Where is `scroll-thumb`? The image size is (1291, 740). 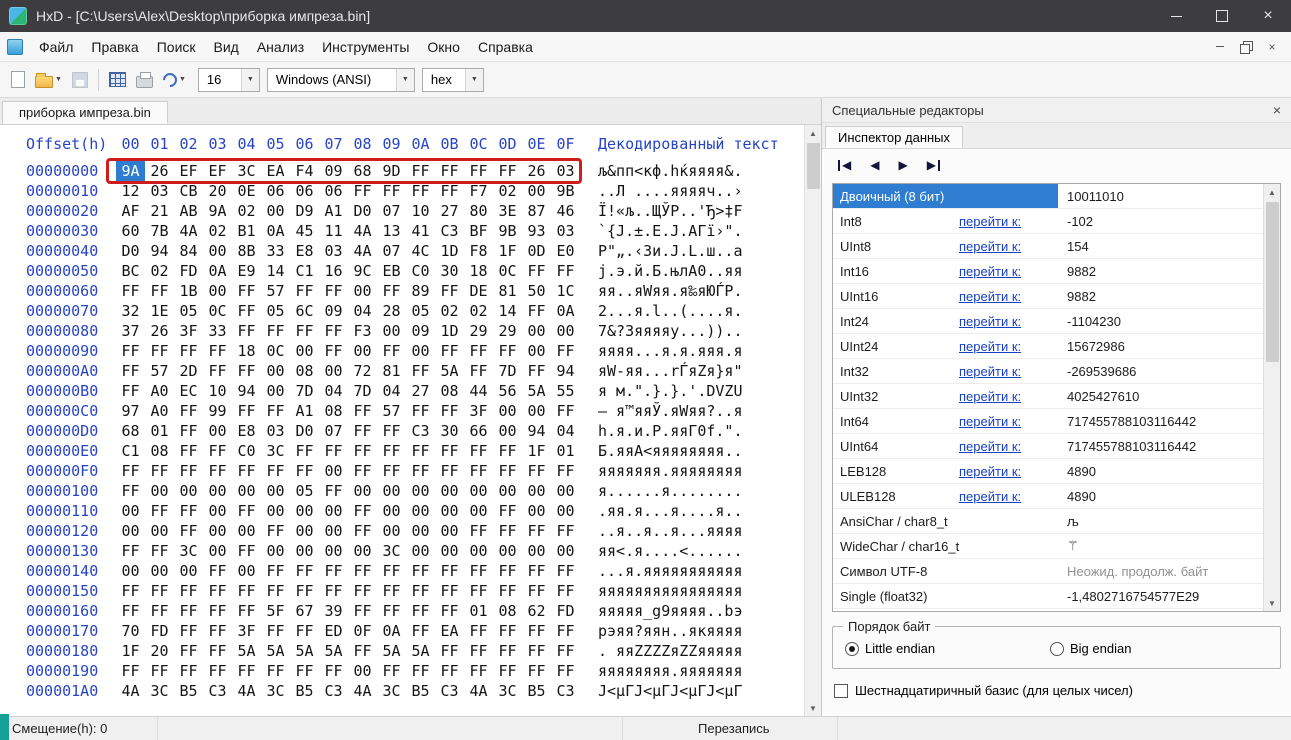 scroll-thumb is located at coordinates (1272, 282).